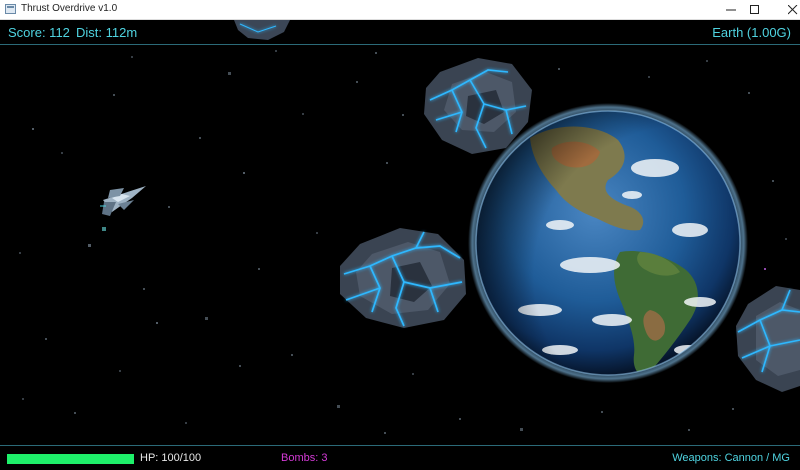 This screenshot has width=800, height=470. Describe the element at coordinates (754, 9) in the screenshot. I see `maximize-icon` at that location.